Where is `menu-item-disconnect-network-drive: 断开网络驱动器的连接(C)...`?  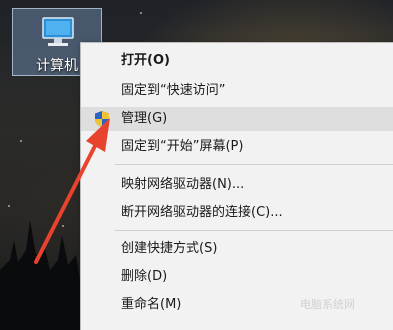 menu-item-disconnect-network-drive: 断开网络驱动器的连接(C)... is located at coordinates (237, 213).